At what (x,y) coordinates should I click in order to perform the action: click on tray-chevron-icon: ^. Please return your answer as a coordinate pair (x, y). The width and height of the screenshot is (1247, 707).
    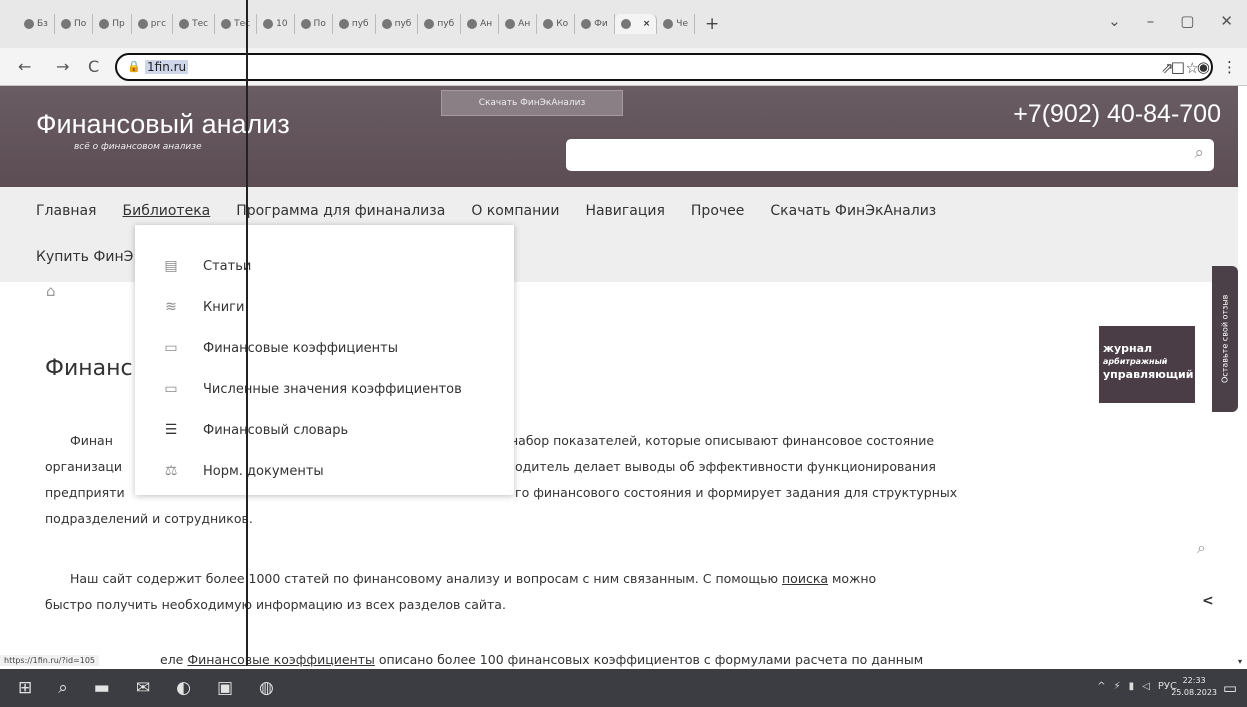
    Looking at the image, I should click on (1101, 686).